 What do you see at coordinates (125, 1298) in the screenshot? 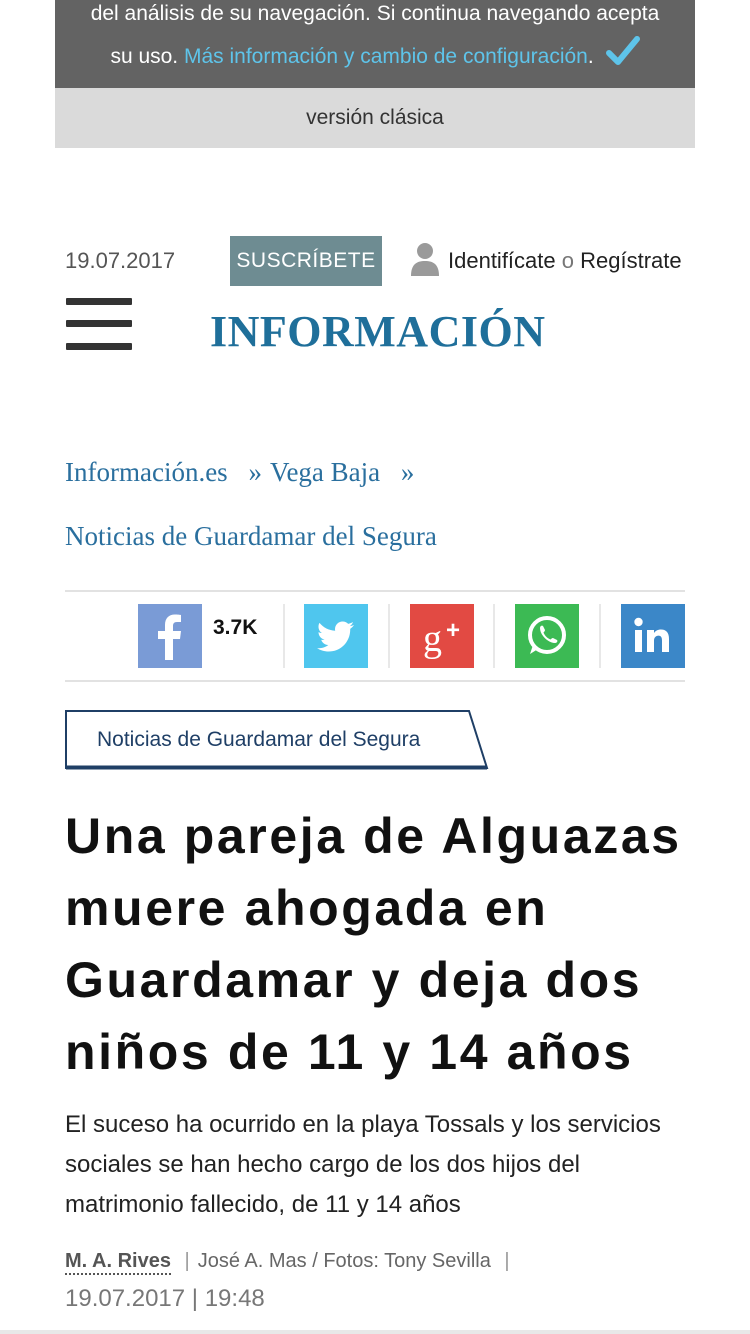
I see `article-date: 19.07.2017` at bounding box center [125, 1298].